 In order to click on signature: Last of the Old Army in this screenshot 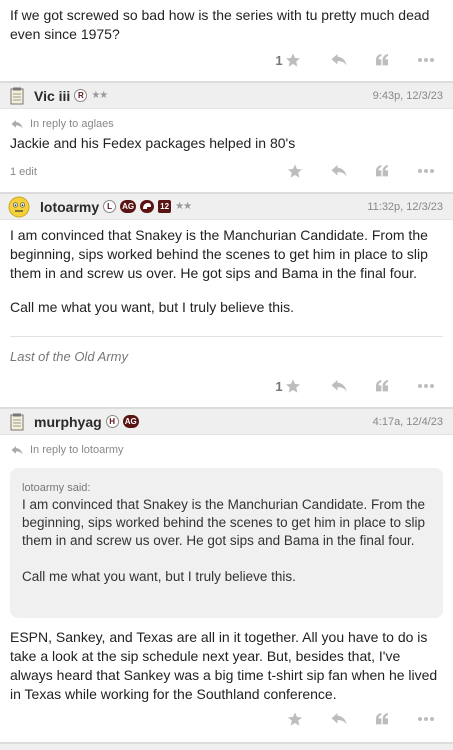, I will do `click(69, 356)`.